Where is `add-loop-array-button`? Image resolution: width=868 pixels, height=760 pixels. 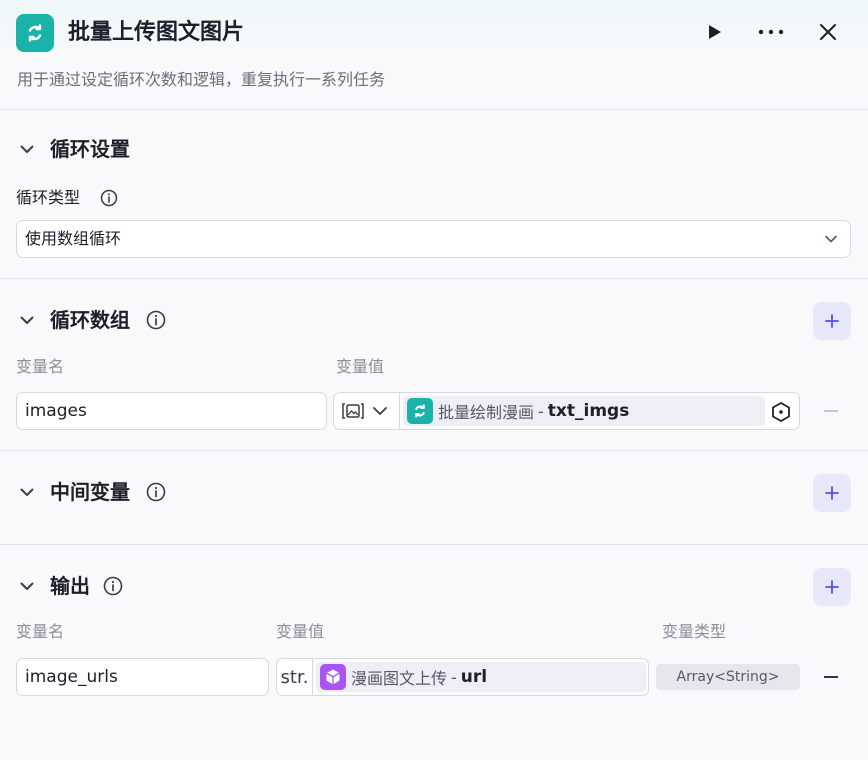 add-loop-array-button is located at coordinates (832, 321).